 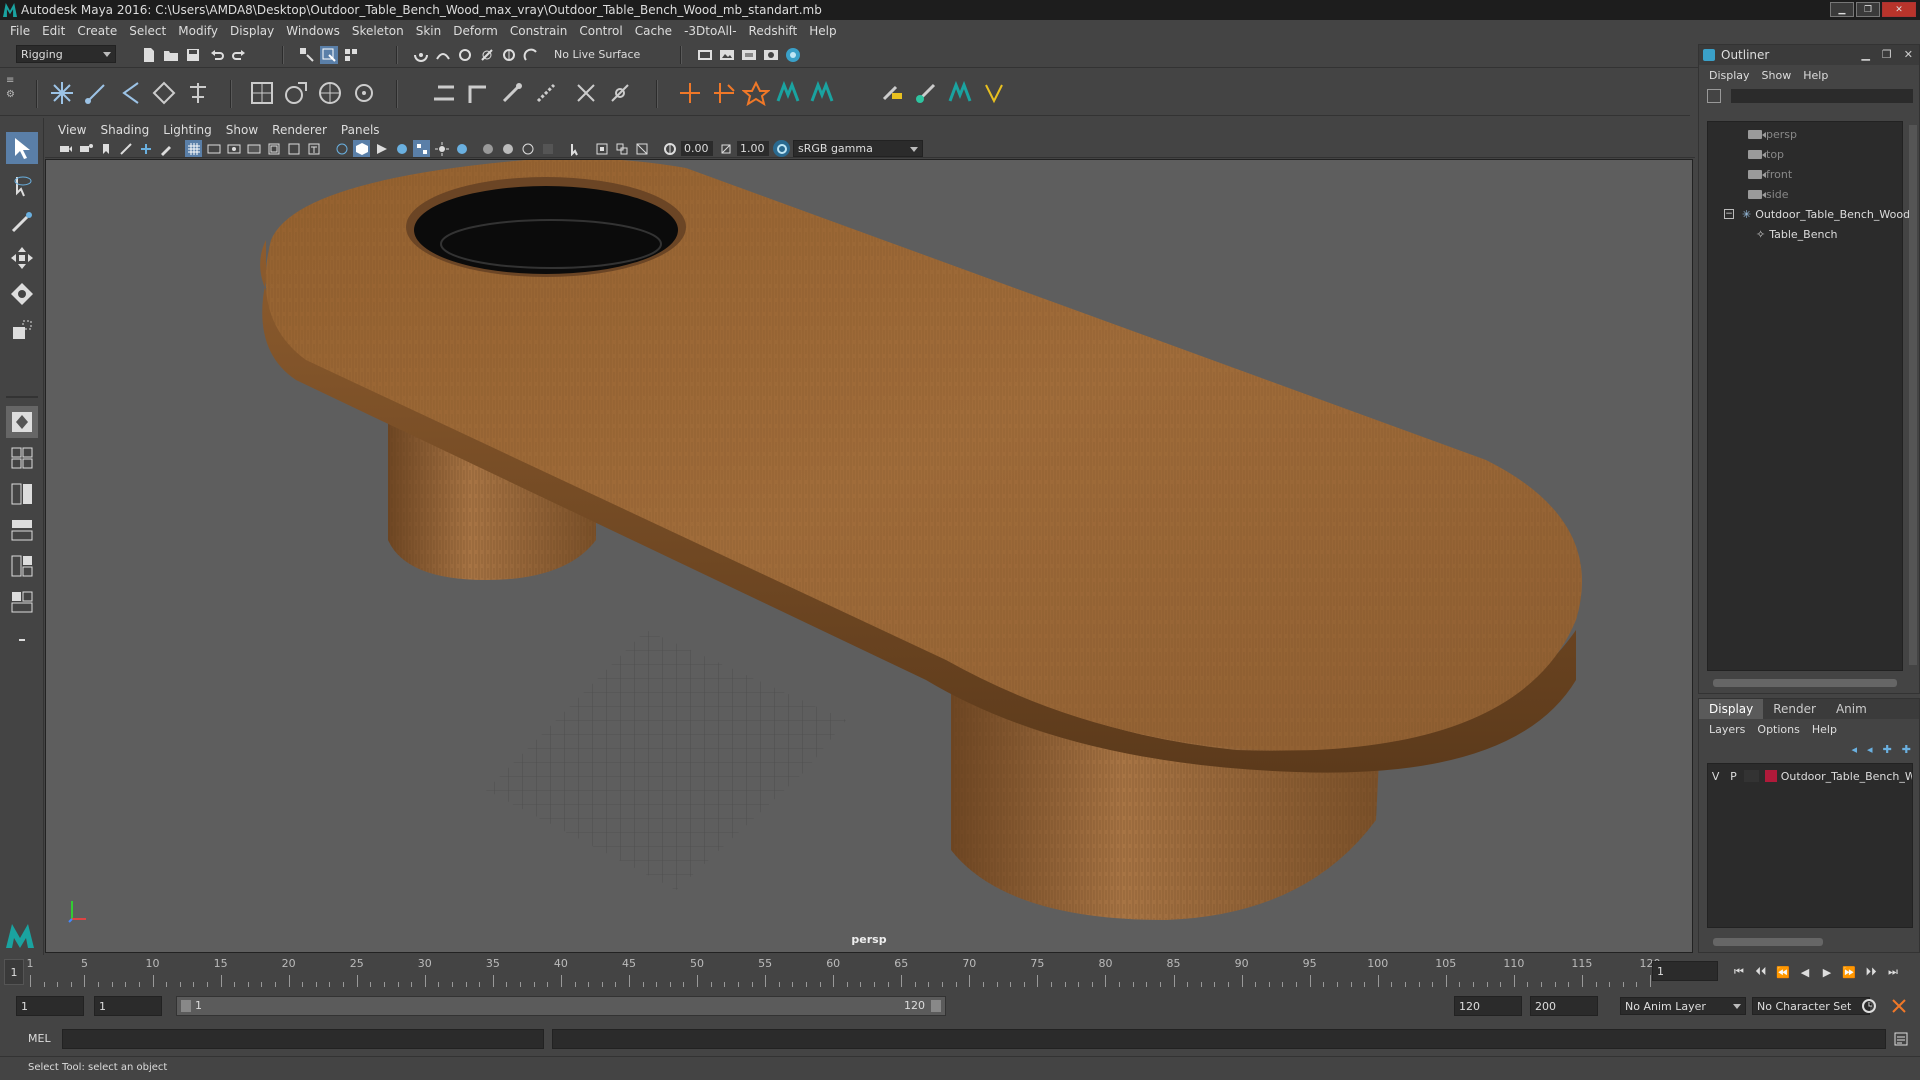 What do you see at coordinates (22, 458) in the screenshot?
I see `four-view-layout-icon` at bounding box center [22, 458].